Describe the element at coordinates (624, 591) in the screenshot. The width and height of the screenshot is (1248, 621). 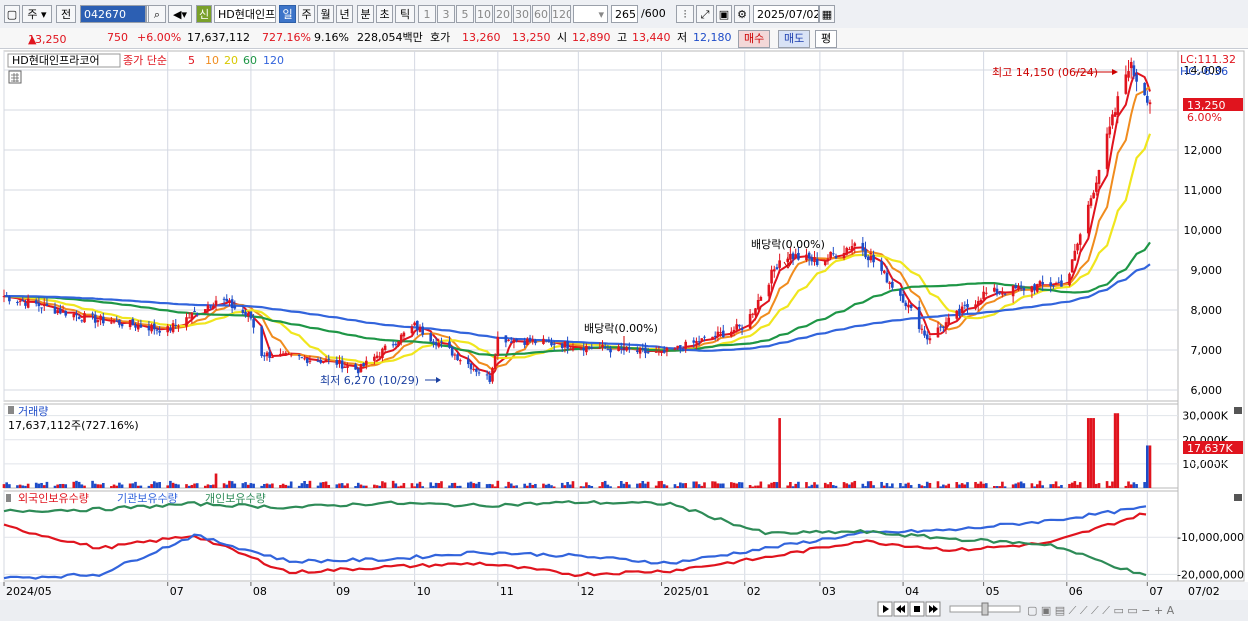
I see `x-axis-bar` at that location.